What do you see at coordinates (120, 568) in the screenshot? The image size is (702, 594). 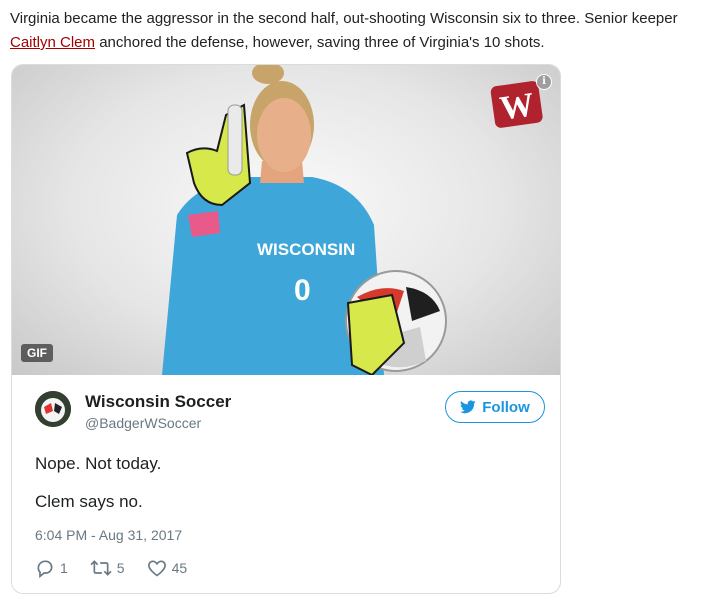 I see `retweet-count: 5` at bounding box center [120, 568].